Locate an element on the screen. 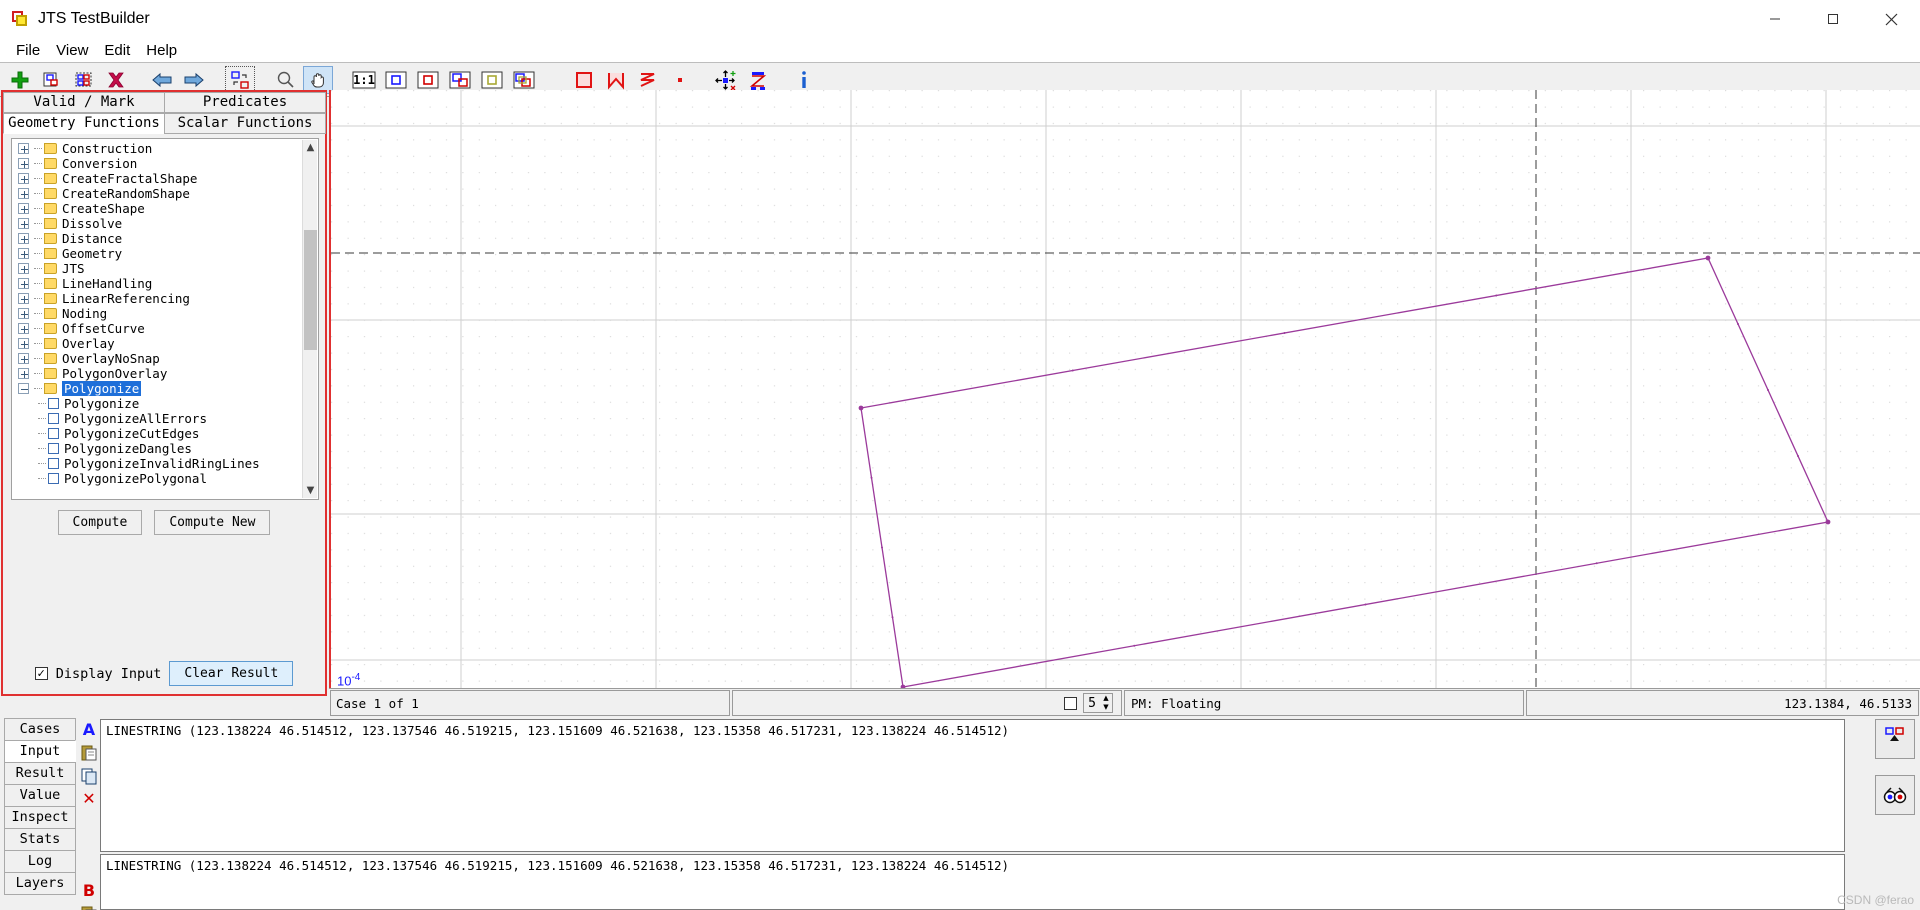 The image size is (1920, 910). copy-geometry-a-icon is located at coordinates (89, 775).